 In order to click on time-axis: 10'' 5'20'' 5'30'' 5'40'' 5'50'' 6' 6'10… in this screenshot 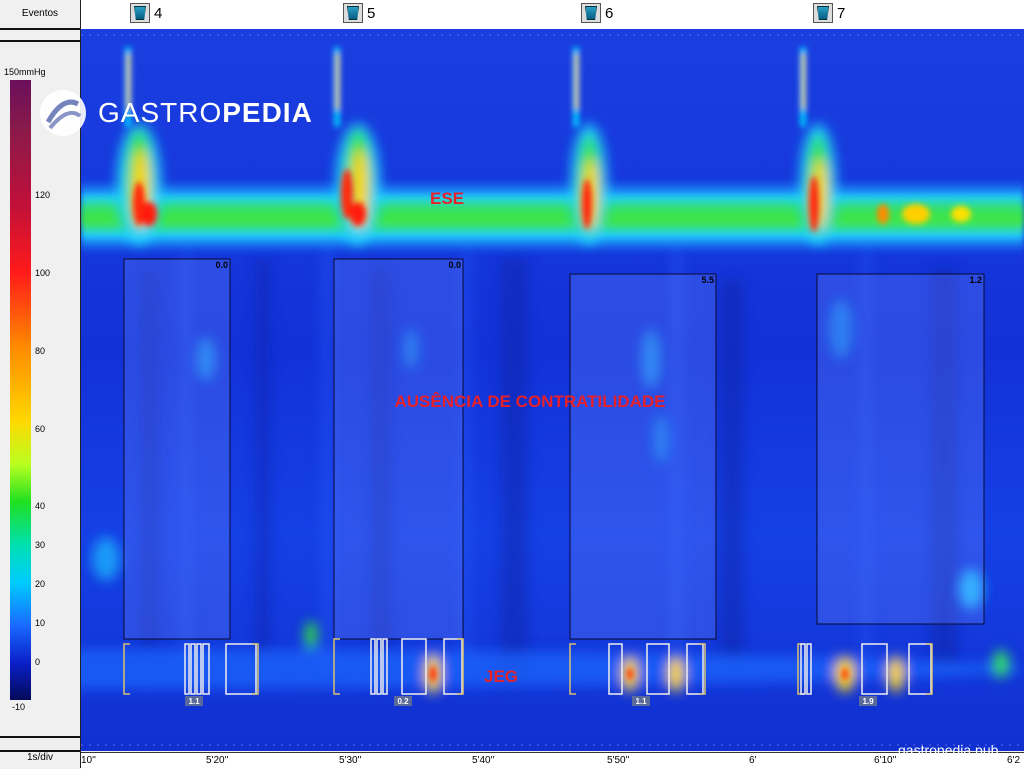, I will do `click(552, 760)`.